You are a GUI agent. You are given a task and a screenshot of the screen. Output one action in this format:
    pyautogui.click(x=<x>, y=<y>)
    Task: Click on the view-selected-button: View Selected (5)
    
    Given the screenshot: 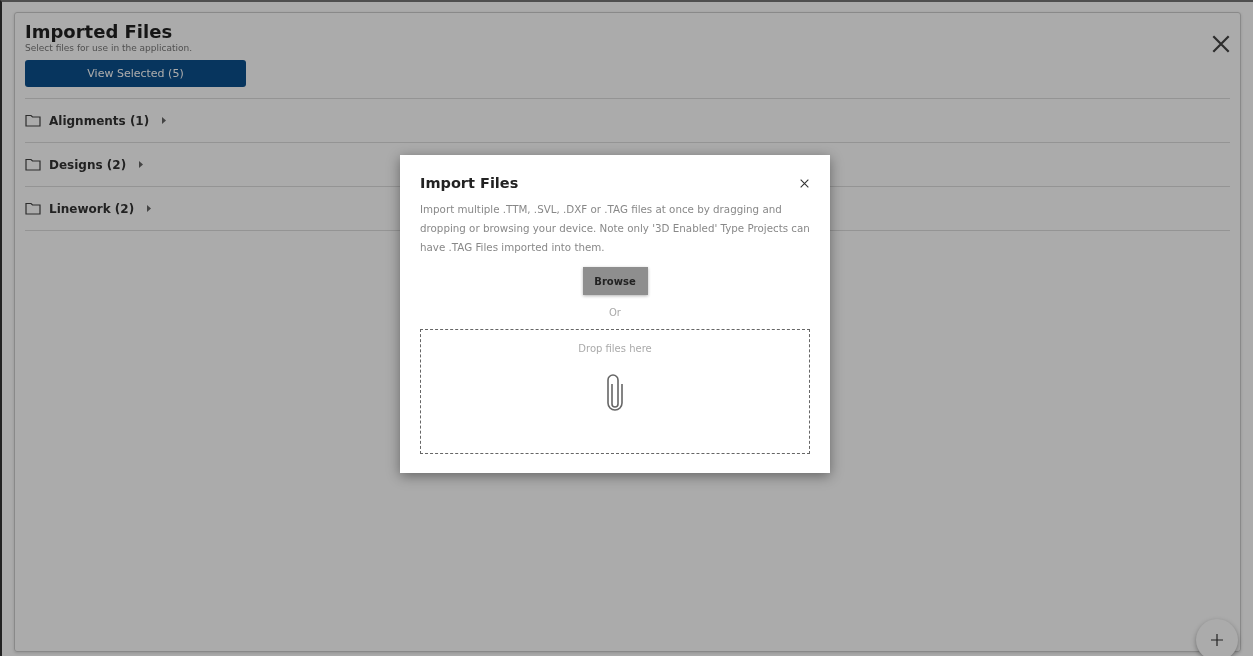 What is the action you would take?
    pyautogui.click(x=135, y=73)
    